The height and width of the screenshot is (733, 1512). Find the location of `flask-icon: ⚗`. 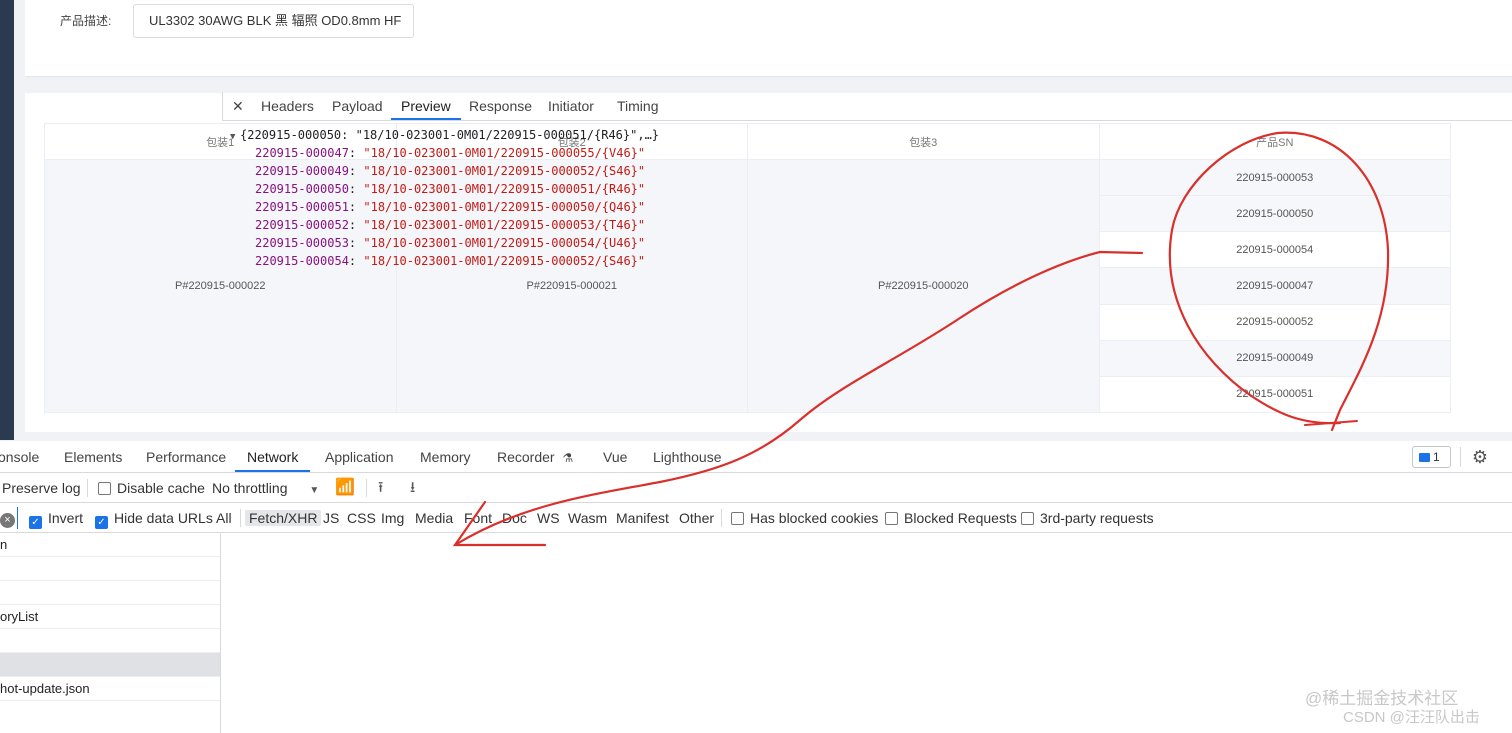

flask-icon: ⚗ is located at coordinates (568, 458).